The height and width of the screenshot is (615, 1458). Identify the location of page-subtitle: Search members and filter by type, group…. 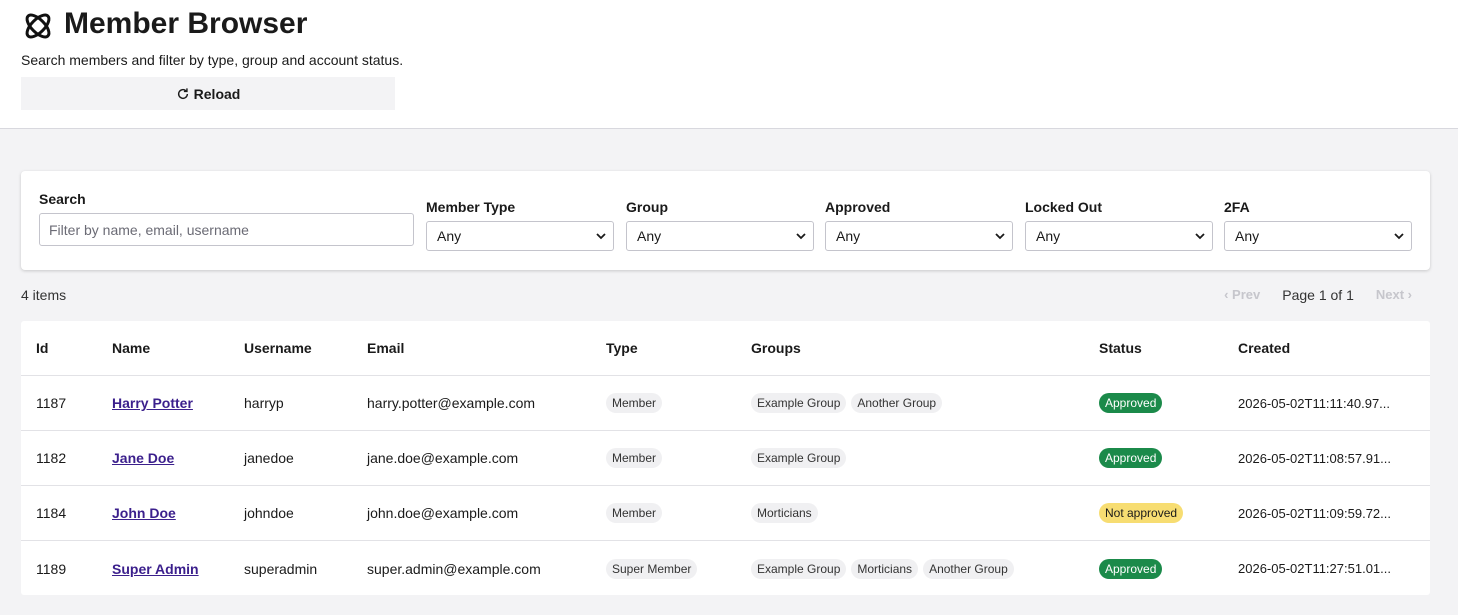
(212, 60).